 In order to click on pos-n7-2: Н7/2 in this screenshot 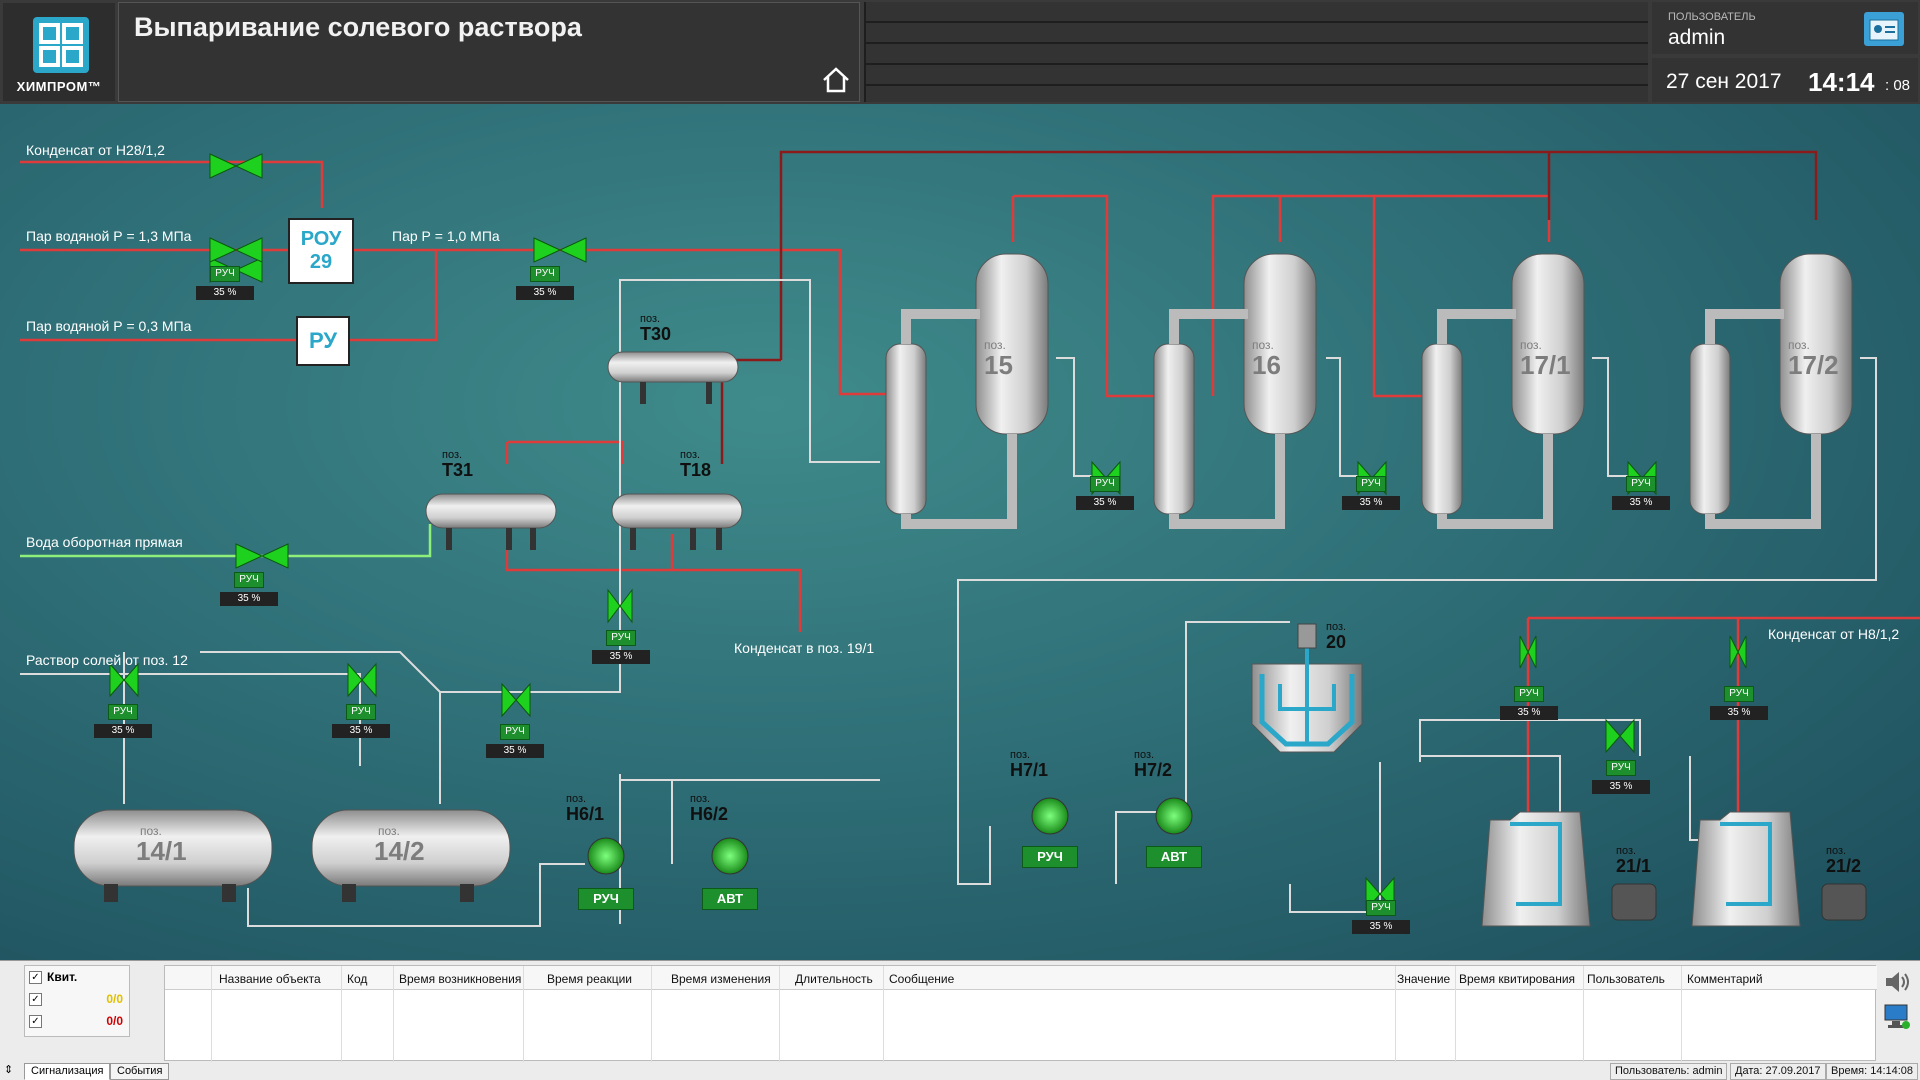, I will do `click(1153, 770)`.